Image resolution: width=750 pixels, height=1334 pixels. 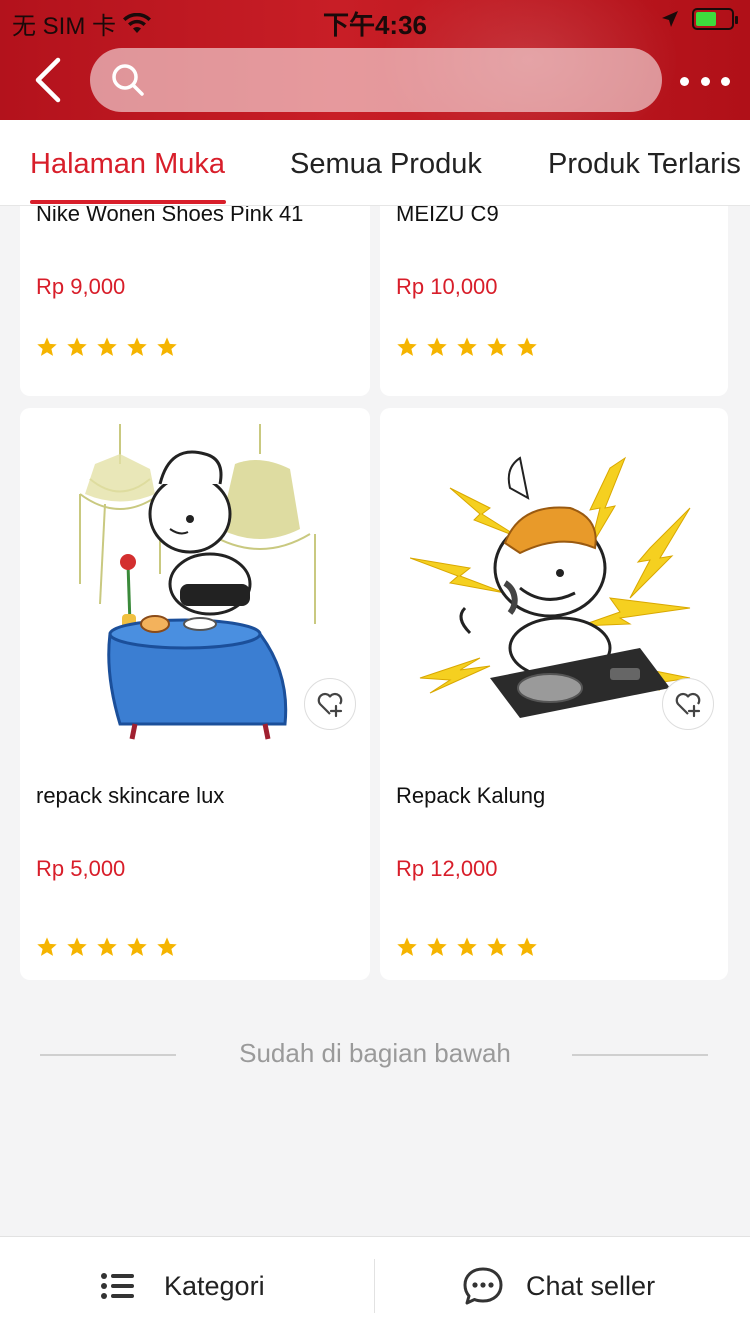 What do you see at coordinates (386, 164) in the screenshot?
I see `tab-semua-produk: Semua Produk` at bounding box center [386, 164].